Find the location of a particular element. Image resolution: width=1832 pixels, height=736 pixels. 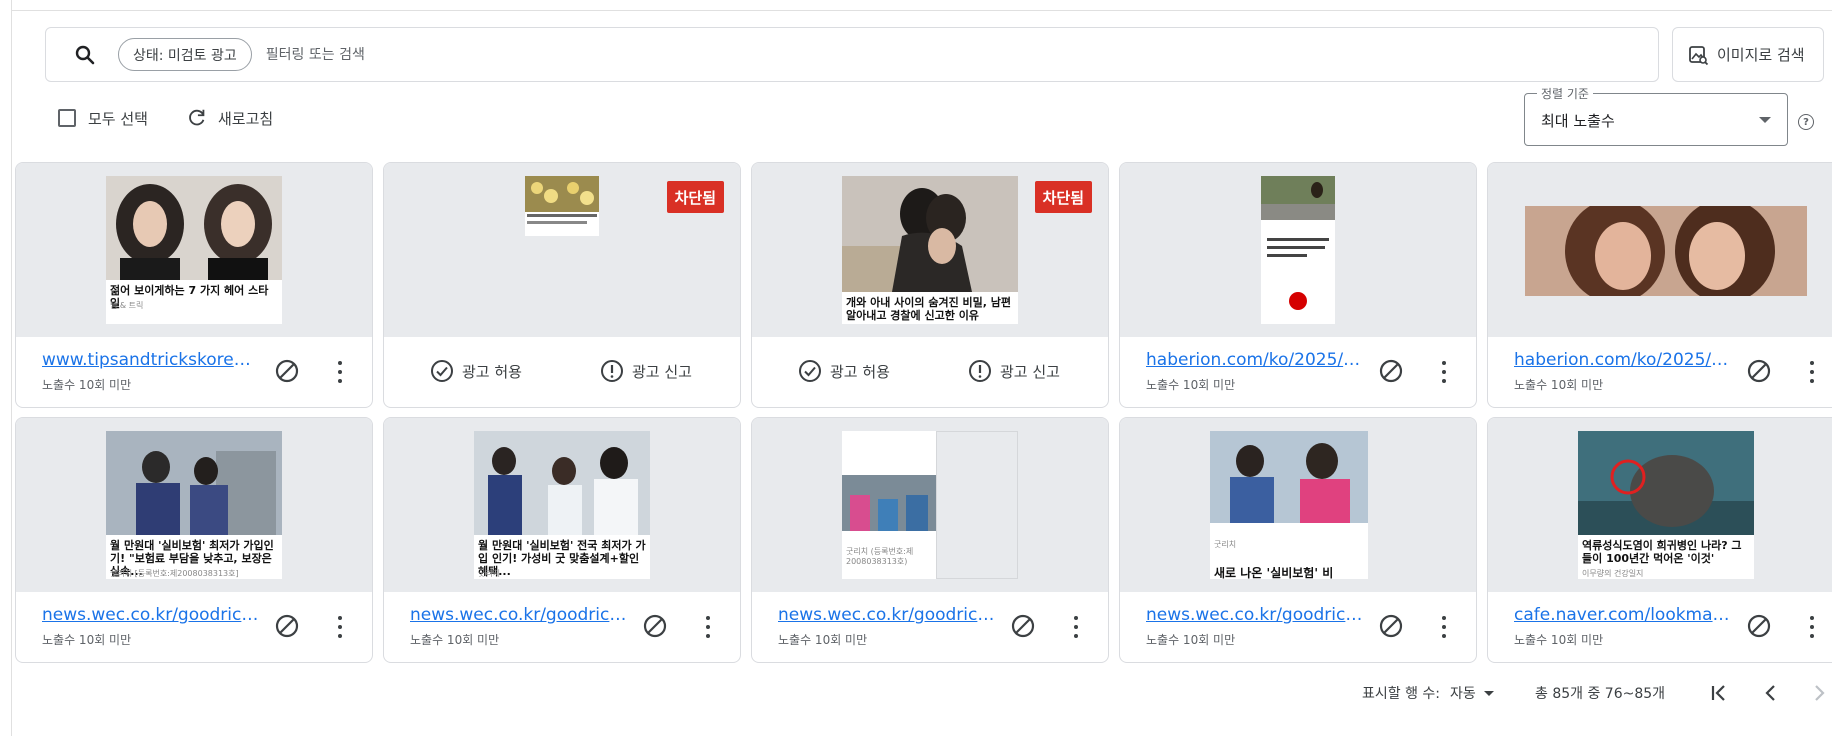

prev-page-icon is located at coordinates (1771, 693).